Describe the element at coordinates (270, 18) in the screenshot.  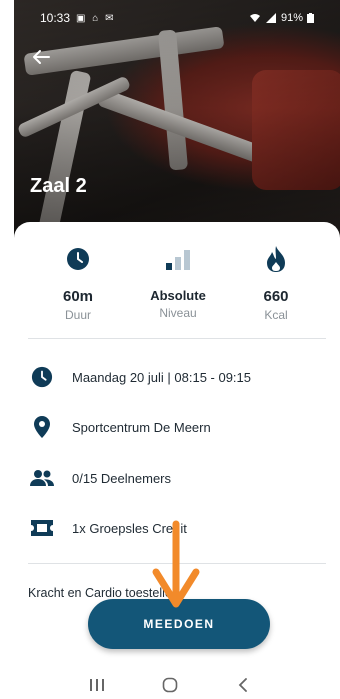
I see `signal-icon` at that location.